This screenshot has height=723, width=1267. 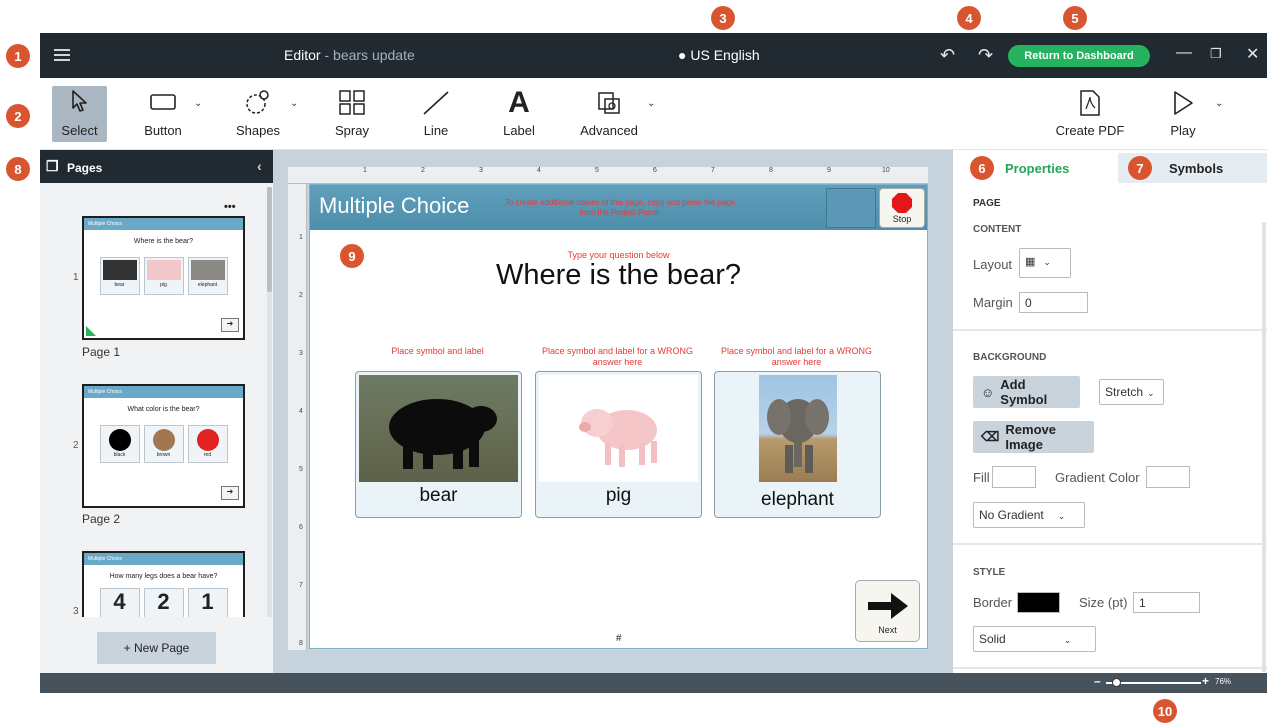 What do you see at coordinates (993, 264) in the screenshot?
I see `layout-label: Layout` at bounding box center [993, 264].